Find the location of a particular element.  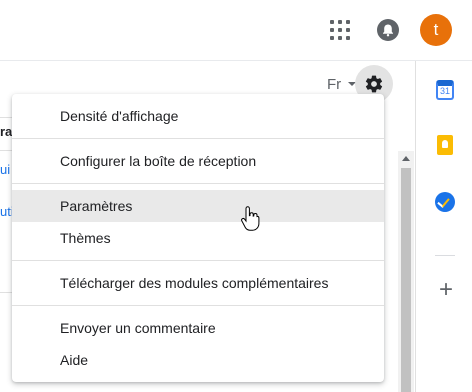

menu-item-configure-inbox: Configurer la boîte de réception is located at coordinates (198, 161).